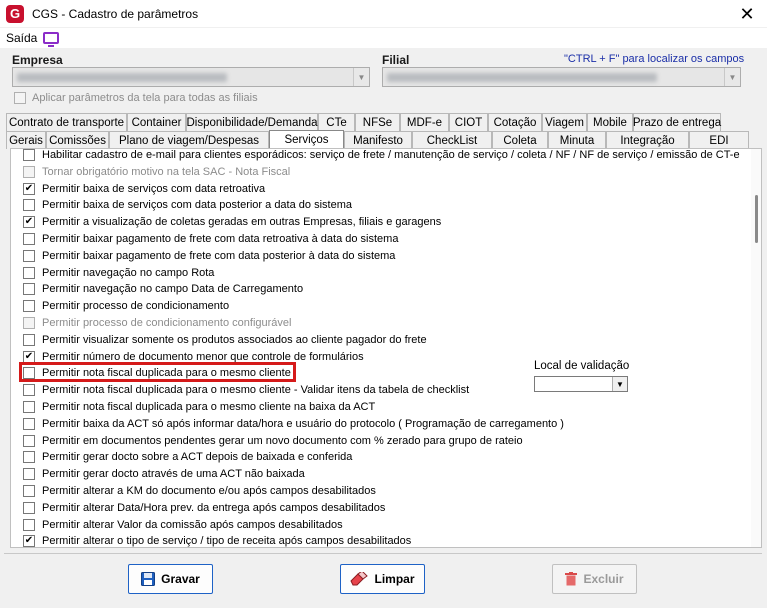 The height and width of the screenshot is (608, 767). Describe the element at coordinates (719, 140) in the screenshot. I see `tab-edi: EDI` at that location.